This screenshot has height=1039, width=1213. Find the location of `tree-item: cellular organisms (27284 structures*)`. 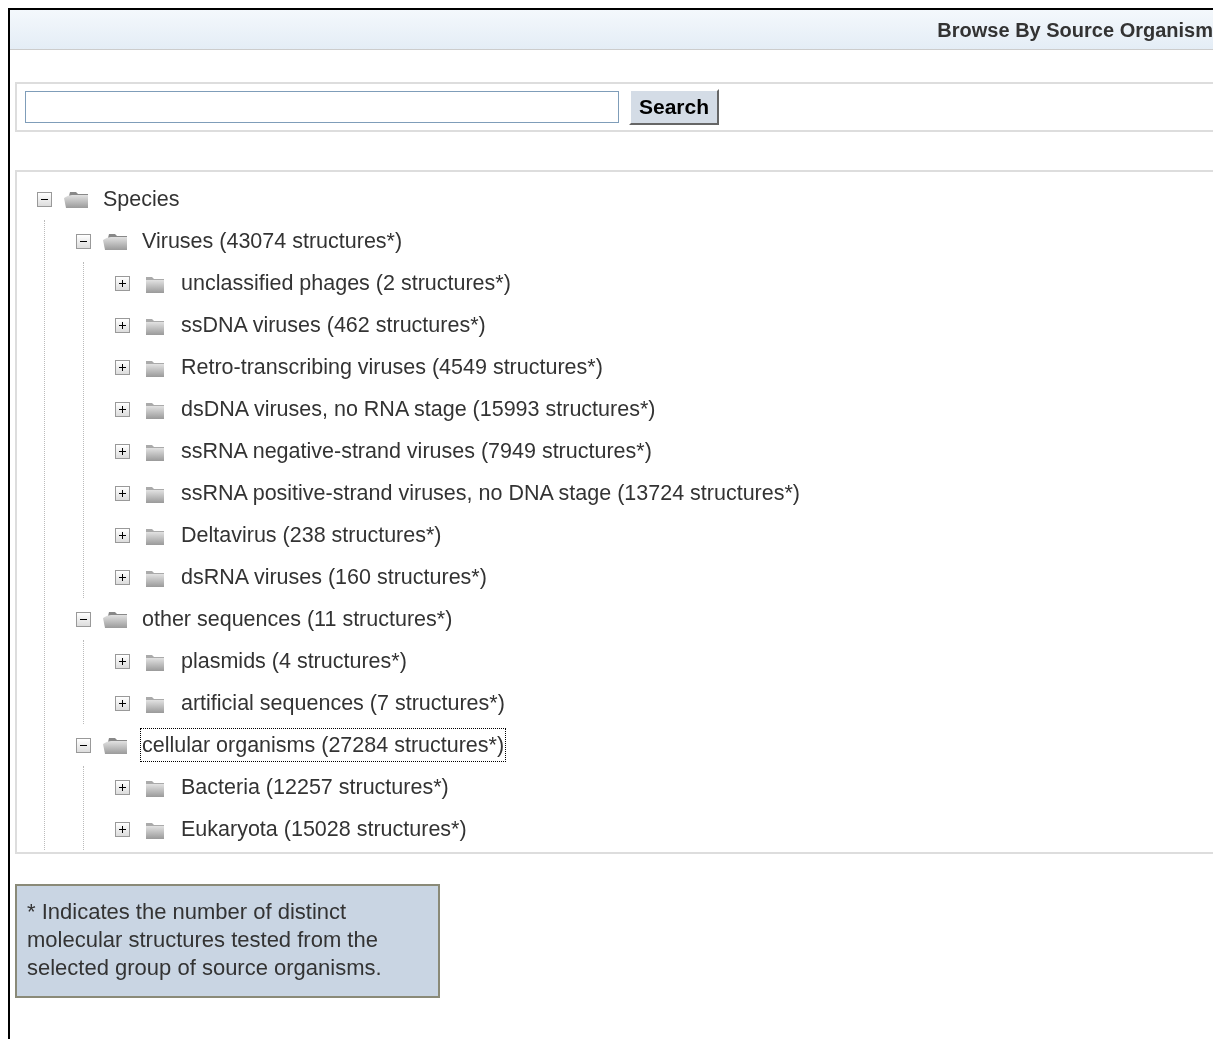

tree-item: cellular organisms (27284 structures*) is located at coordinates (323, 745).